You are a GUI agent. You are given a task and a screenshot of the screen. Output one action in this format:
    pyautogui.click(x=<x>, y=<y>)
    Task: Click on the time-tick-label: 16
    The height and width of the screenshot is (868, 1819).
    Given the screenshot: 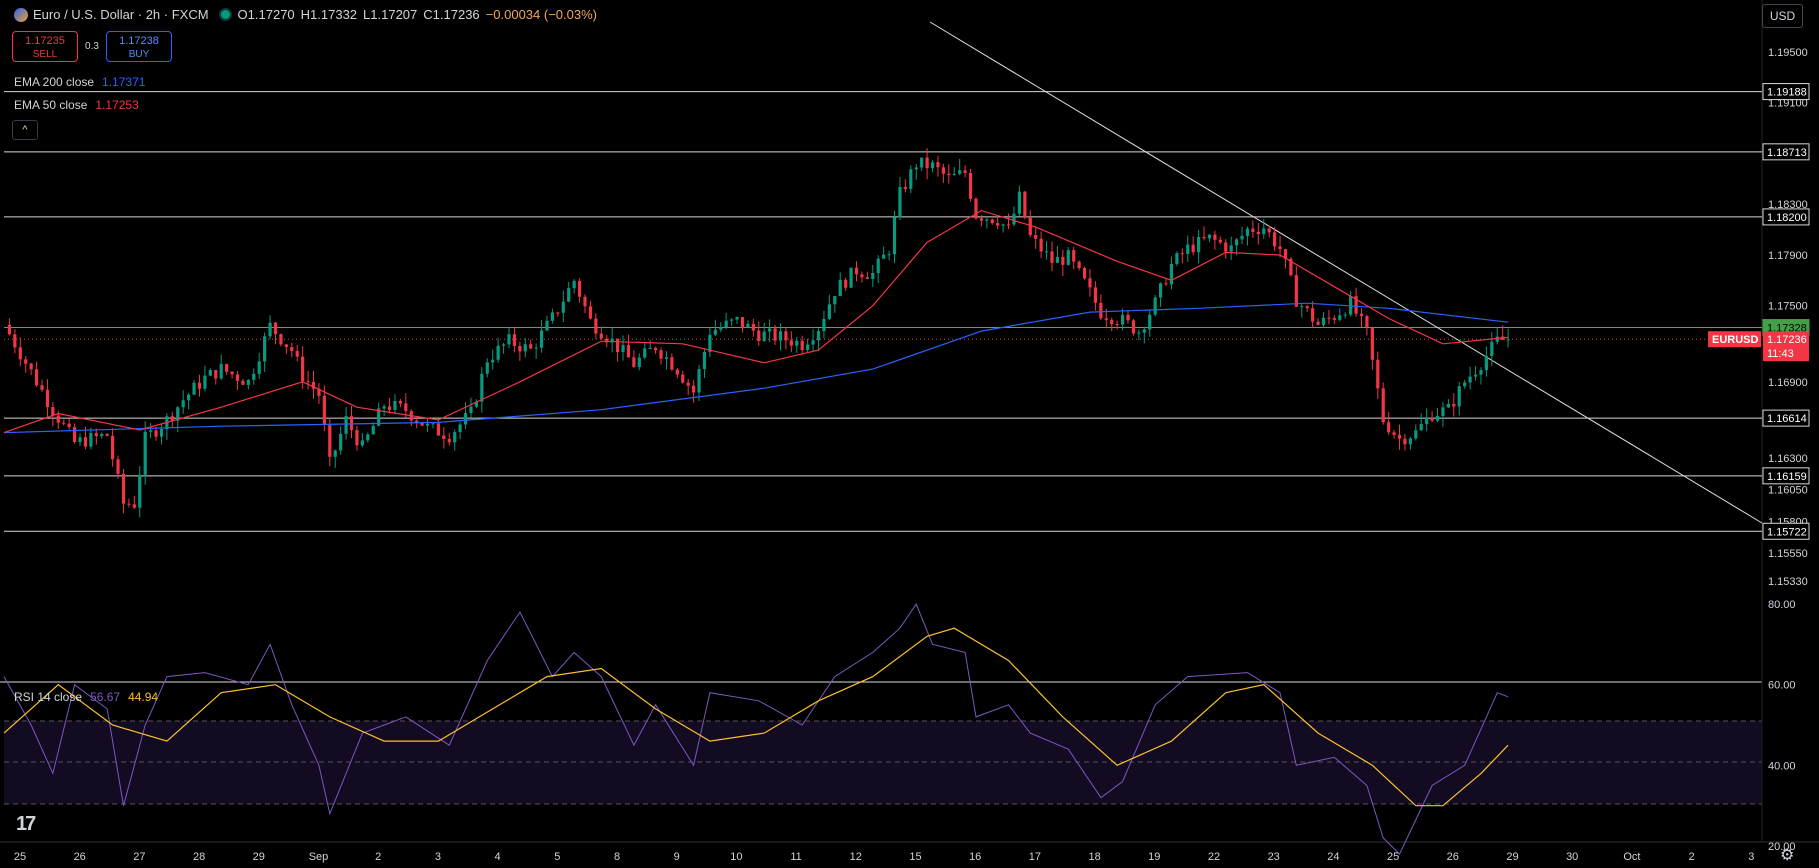 What is the action you would take?
    pyautogui.click(x=975, y=857)
    